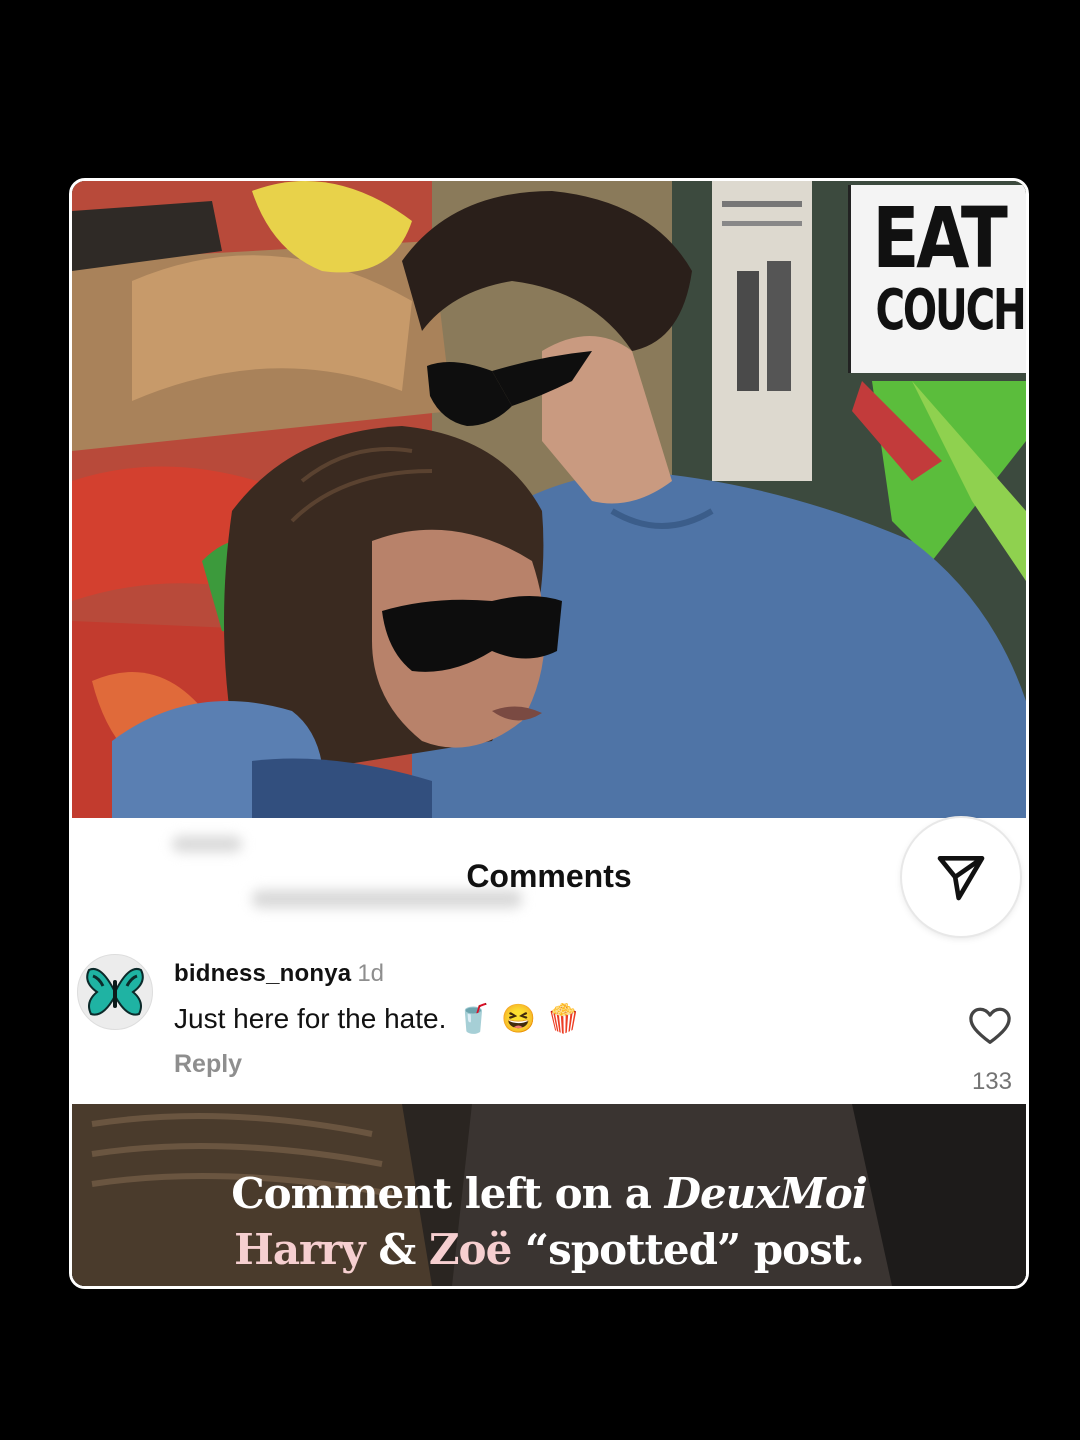  Describe the element at coordinates (564, 1018) in the screenshot. I see `emoji-popcorn: 🍿` at that location.